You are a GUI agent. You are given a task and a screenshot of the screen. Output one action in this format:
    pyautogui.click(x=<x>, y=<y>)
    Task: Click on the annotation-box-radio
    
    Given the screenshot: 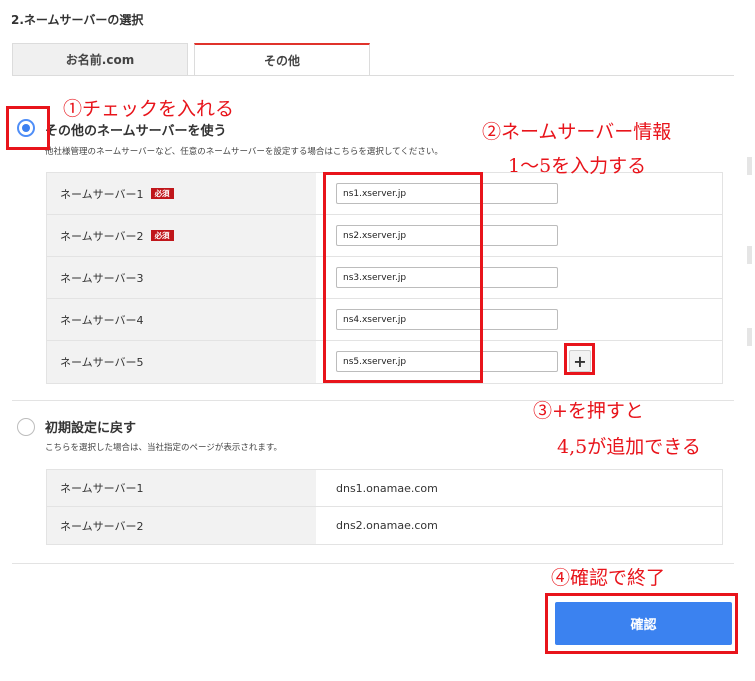 What is the action you would take?
    pyautogui.click(x=28, y=128)
    